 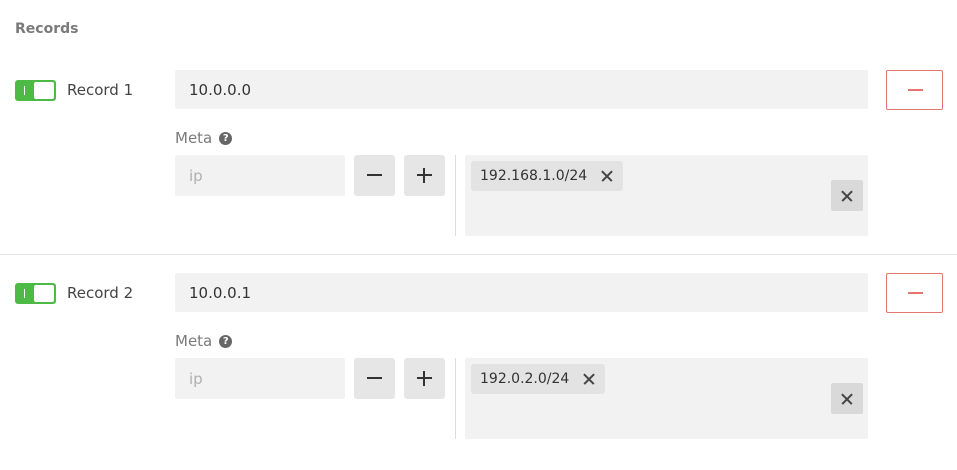 What do you see at coordinates (478, 254) in the screenshot?
I see `record-divider` at bounding box center [478, 254].